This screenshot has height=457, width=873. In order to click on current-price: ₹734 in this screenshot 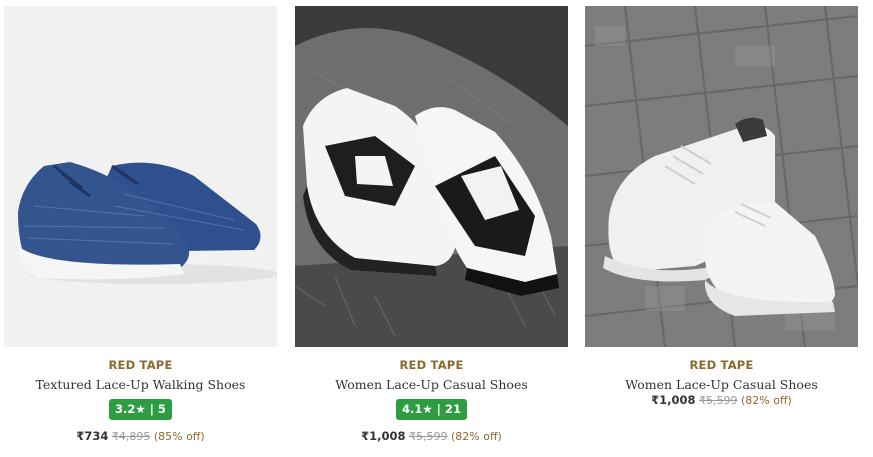, I will do `click(92, 436)`.